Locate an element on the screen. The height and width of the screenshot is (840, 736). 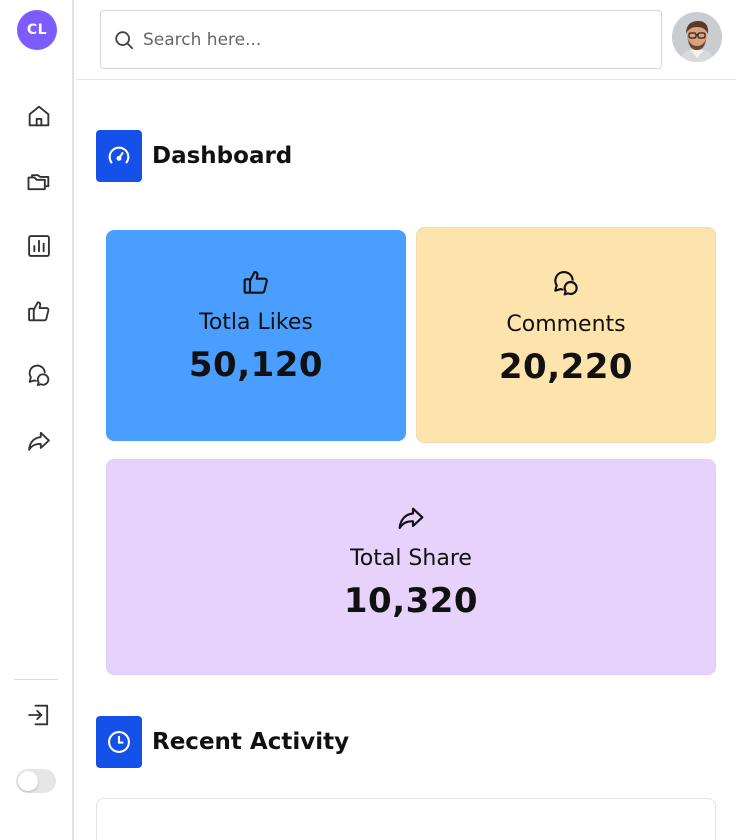
avatar is located at coordinates (697, 37).